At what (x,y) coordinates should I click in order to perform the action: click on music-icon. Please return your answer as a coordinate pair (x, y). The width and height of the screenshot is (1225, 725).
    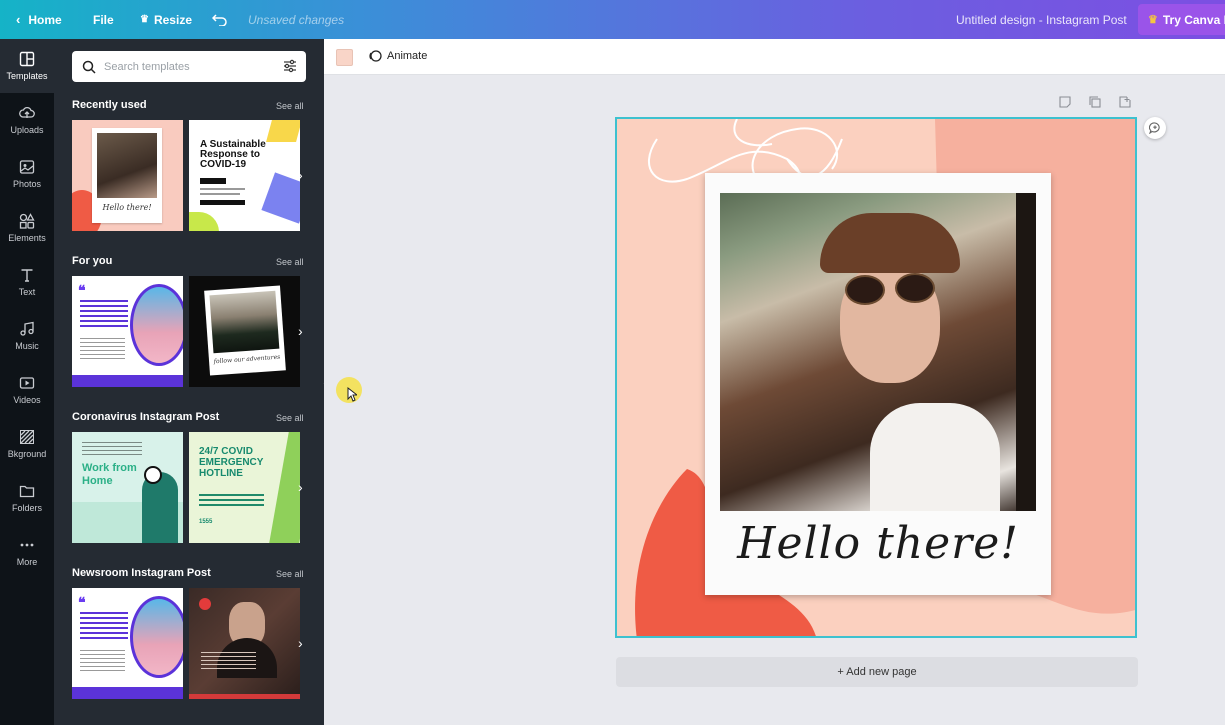
    Looking at the image, I should click on (27, 328).